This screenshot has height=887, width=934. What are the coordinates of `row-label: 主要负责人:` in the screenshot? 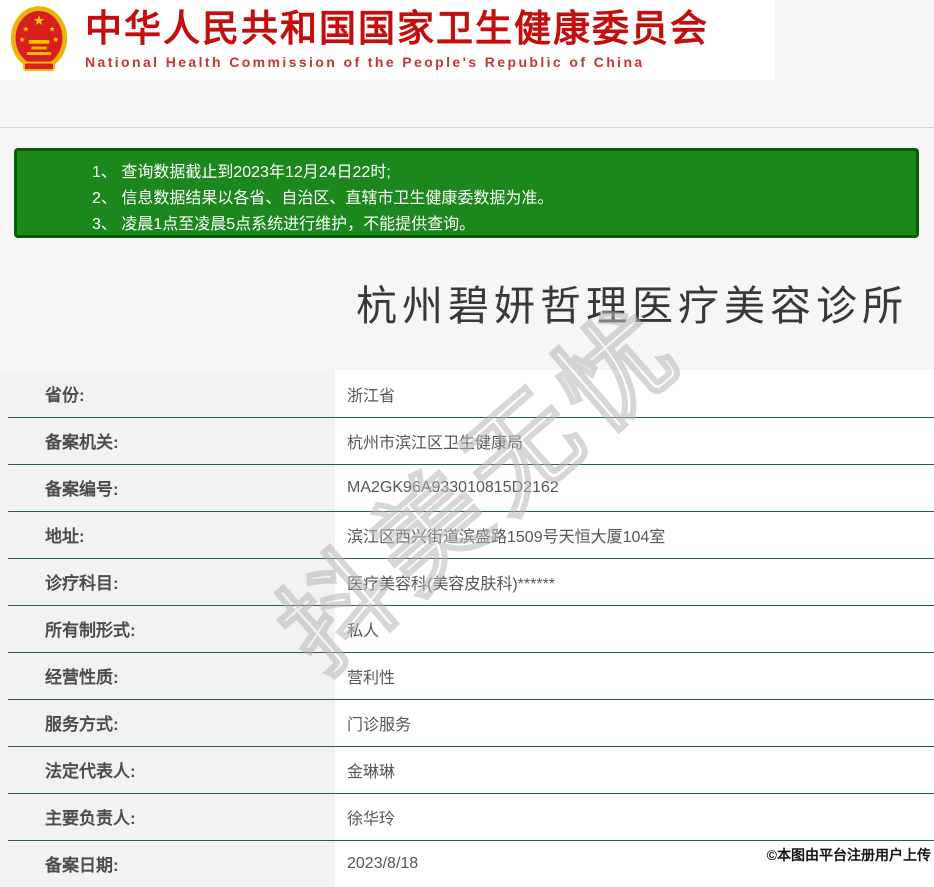 It's located at (167, 816).